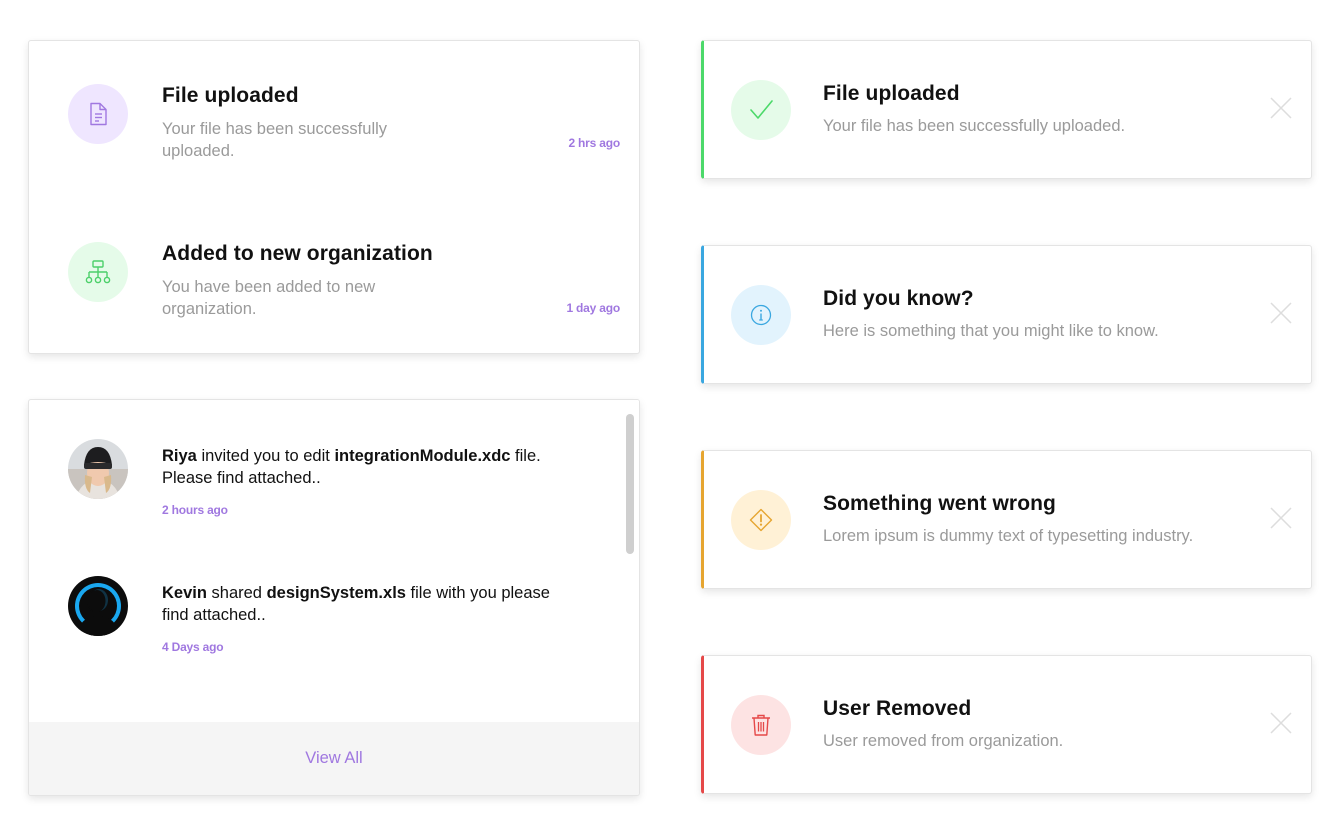 The image size is (1340, 835). Describe the element at coordinates (195, 510) in the screenshot. I see `message-time: 2 hours ago` at that location.